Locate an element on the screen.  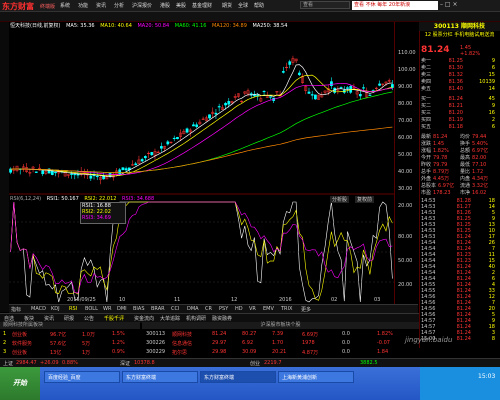
tab-psy: PSY is located at coordinates (223, 309).